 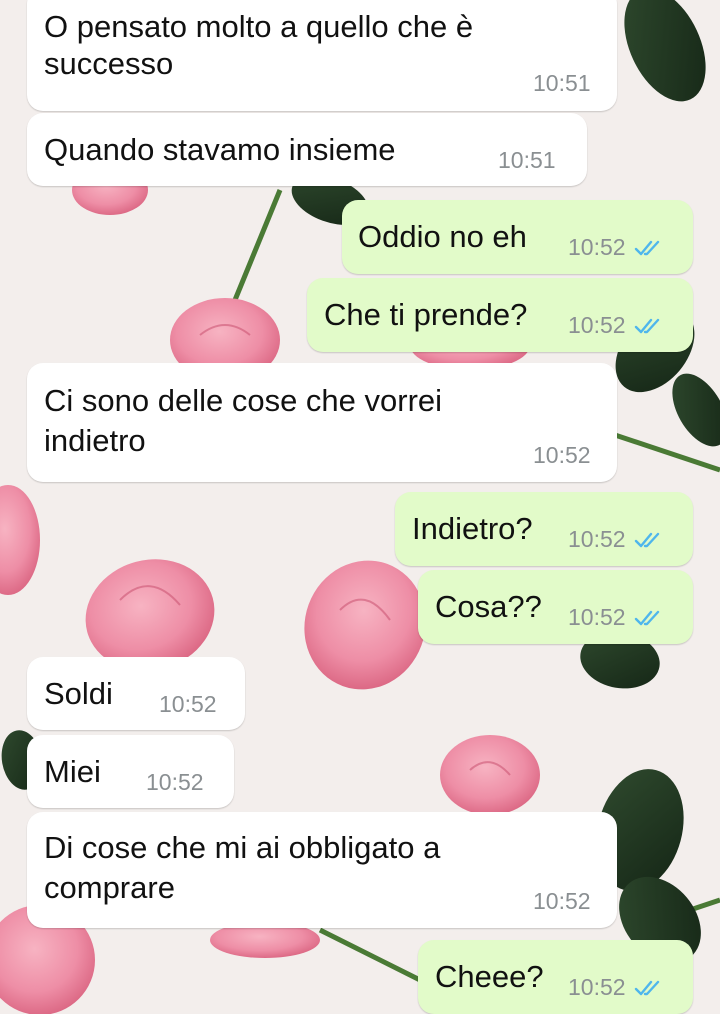 I want to click on message-text: Miei, so click(x=72, y=771).